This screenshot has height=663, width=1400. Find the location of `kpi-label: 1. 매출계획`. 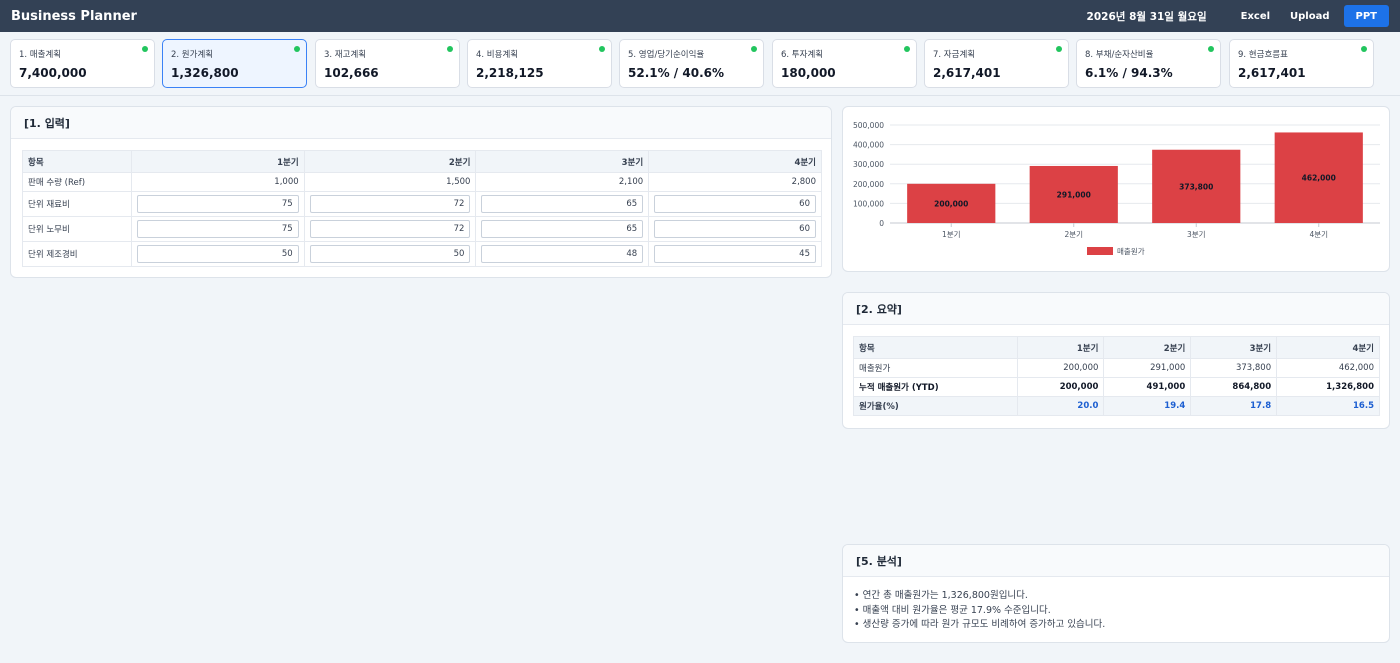

kpi-label: 1. 매출계획 is located at coordinates (40, 55).